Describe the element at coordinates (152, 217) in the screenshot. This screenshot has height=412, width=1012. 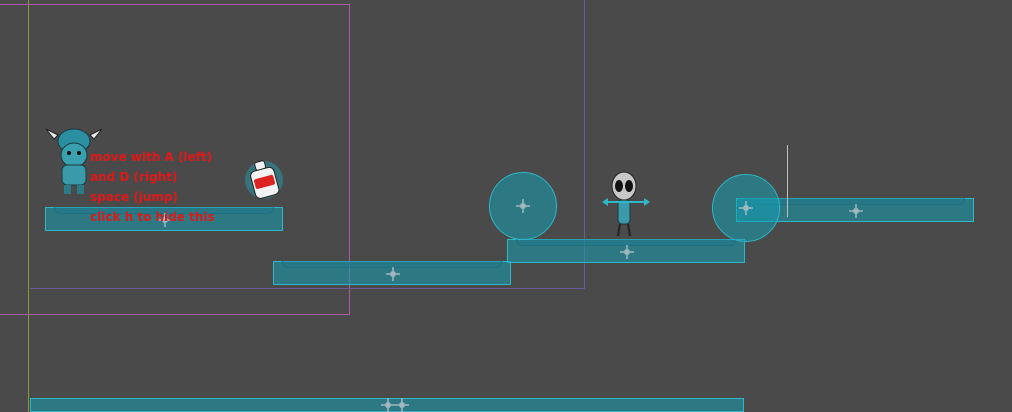
I see `instruction-line: click h to hide this` at that location.